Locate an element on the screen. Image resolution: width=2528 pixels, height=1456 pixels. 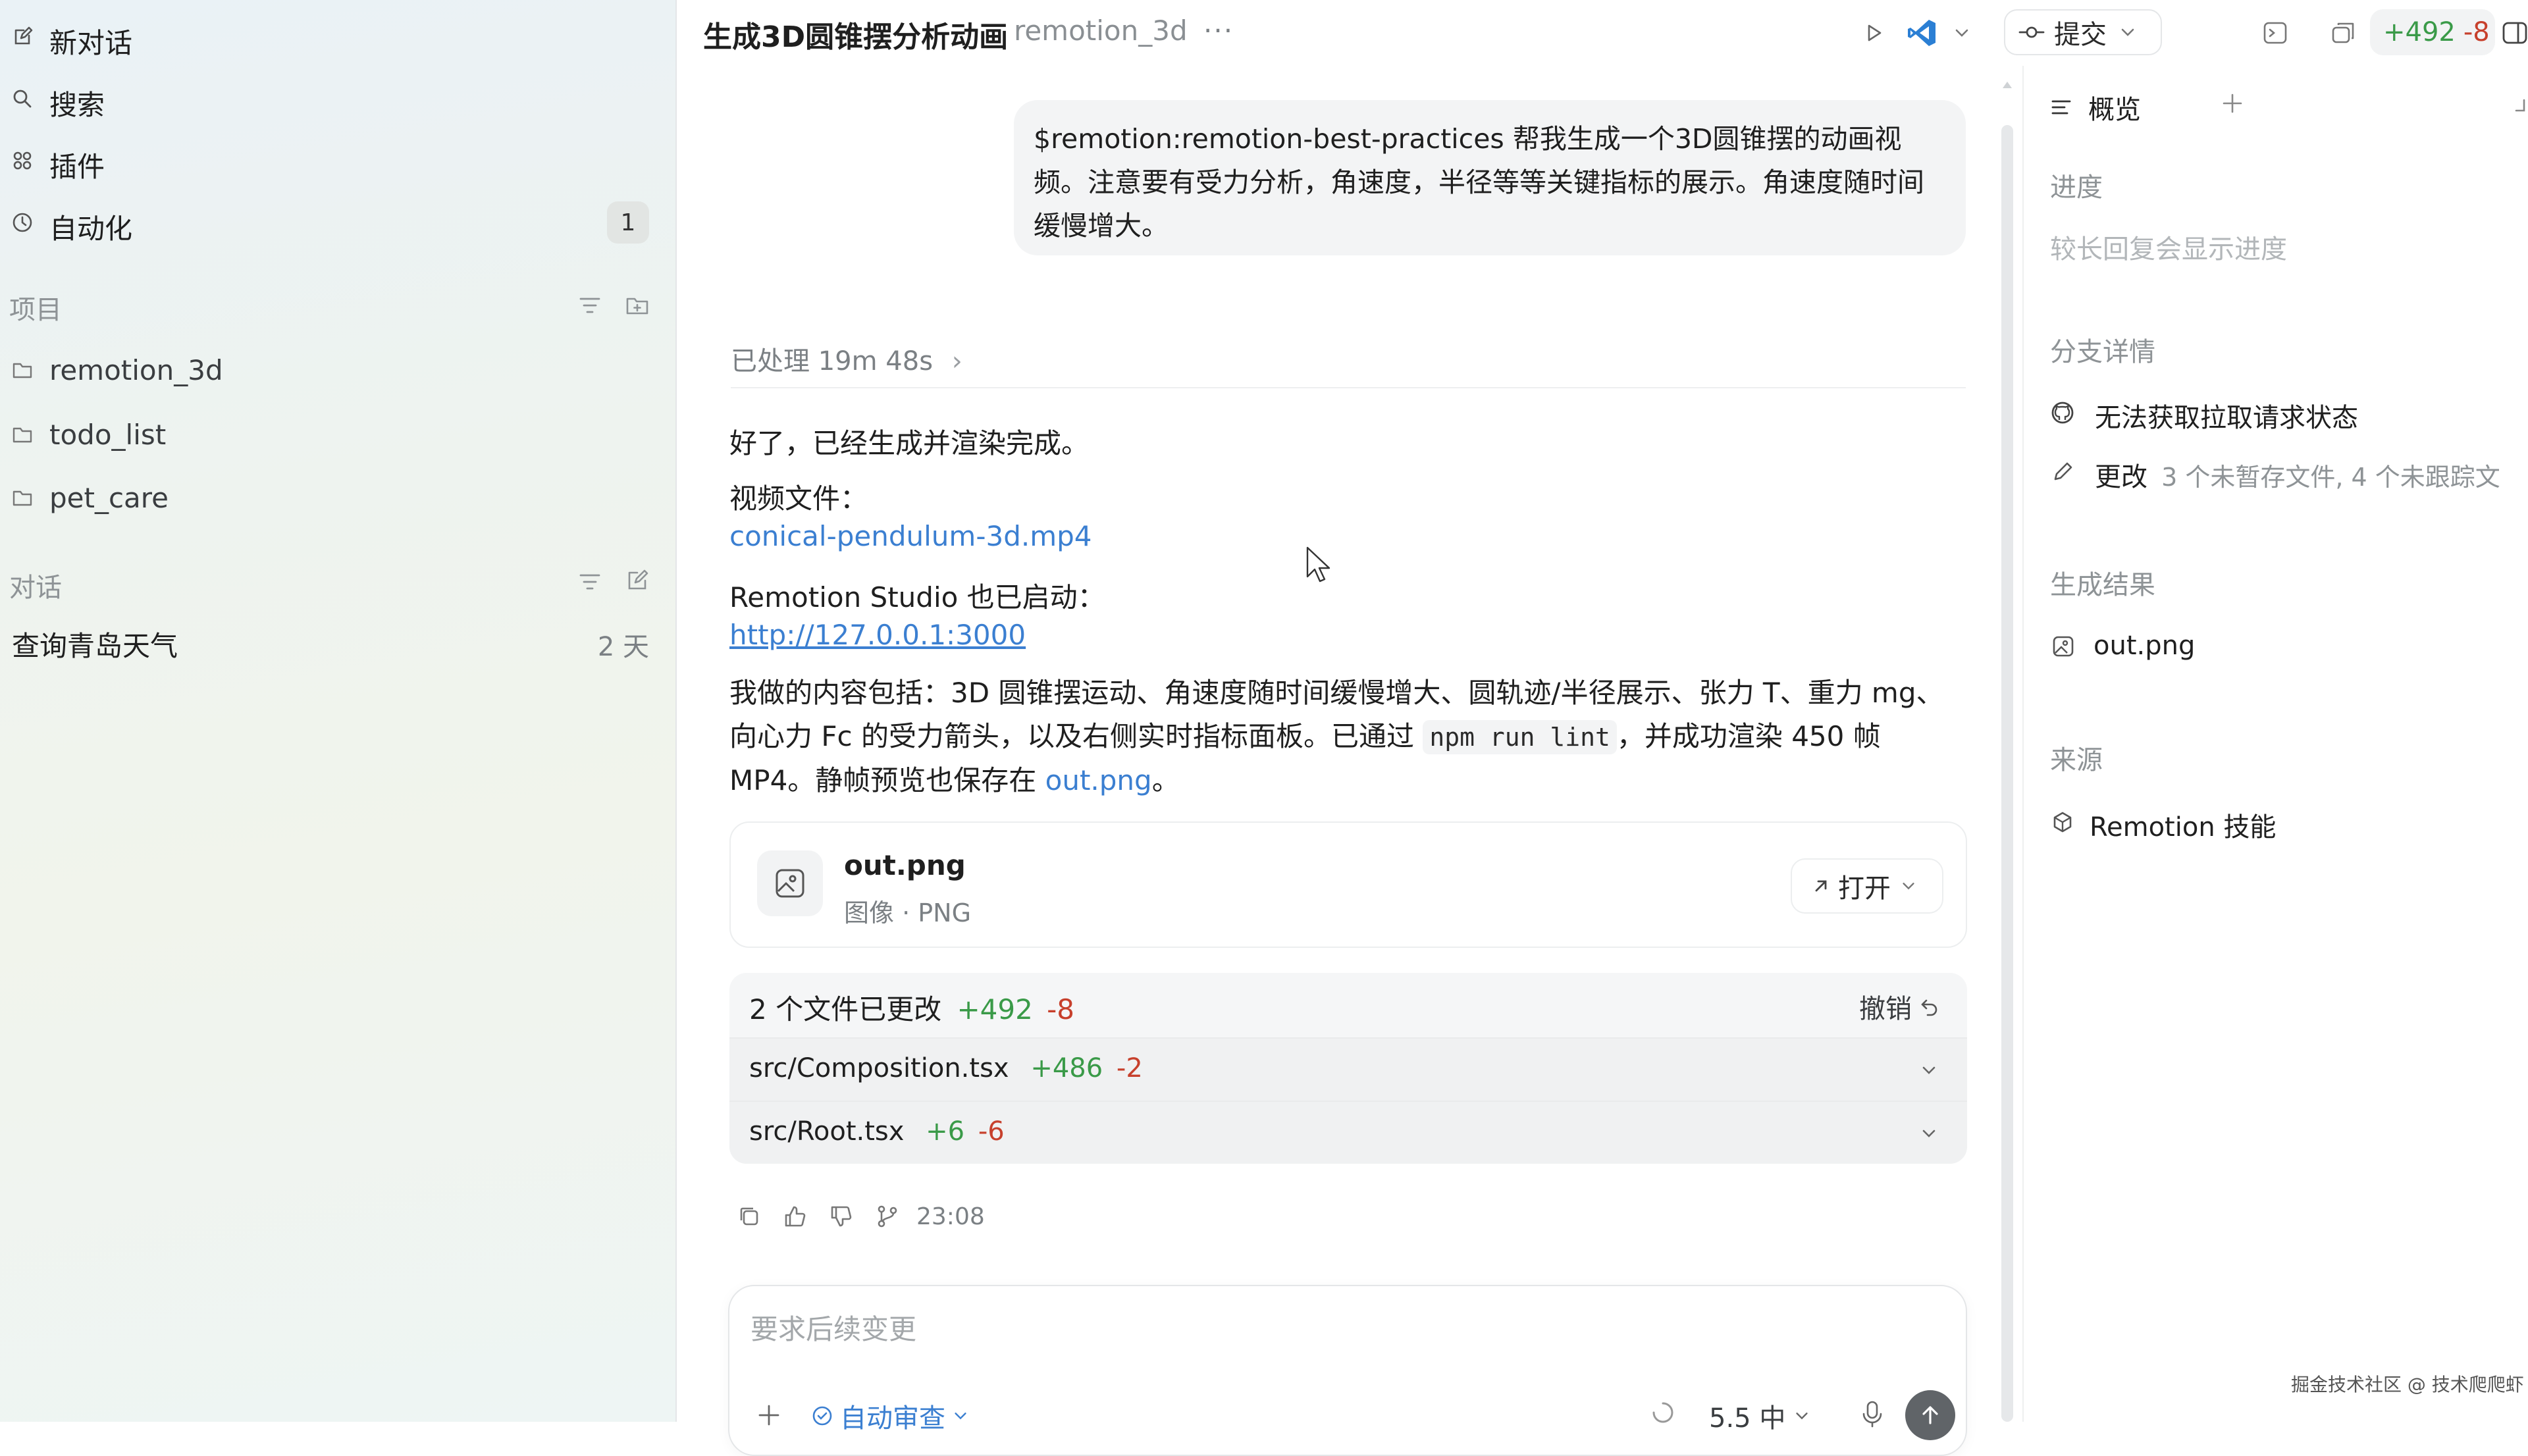
commit-button: 提交 is located at coordinates (2083, 32).